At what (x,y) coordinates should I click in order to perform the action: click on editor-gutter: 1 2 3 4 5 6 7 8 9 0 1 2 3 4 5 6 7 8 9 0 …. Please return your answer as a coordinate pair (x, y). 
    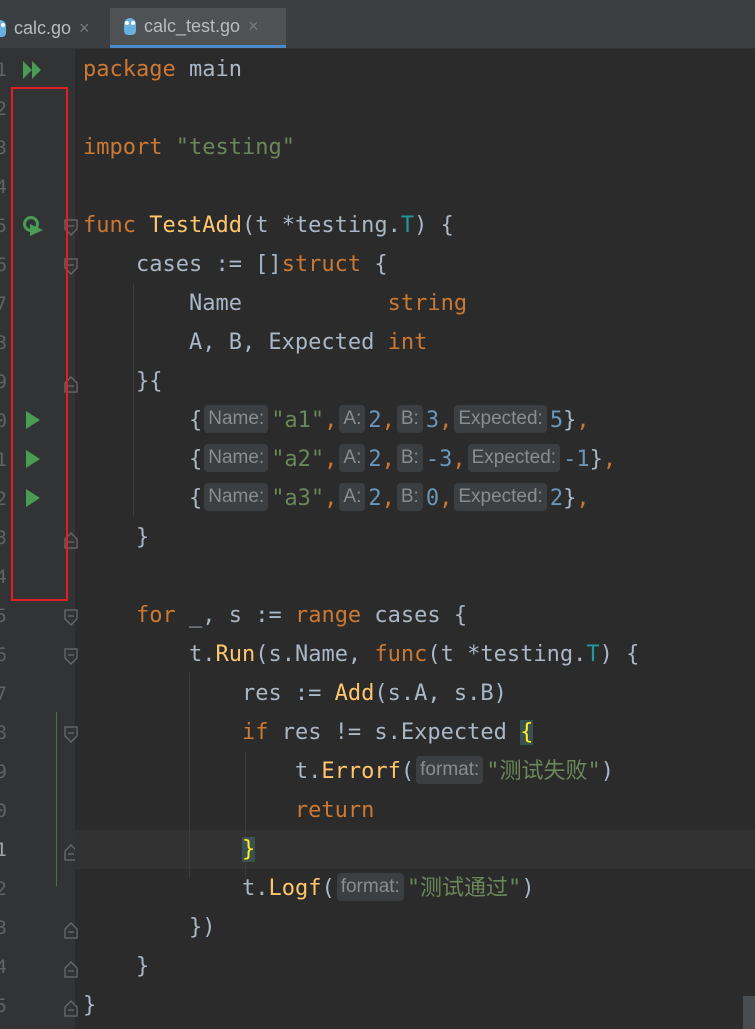
    Looking at the image, I should click on (39, 539).